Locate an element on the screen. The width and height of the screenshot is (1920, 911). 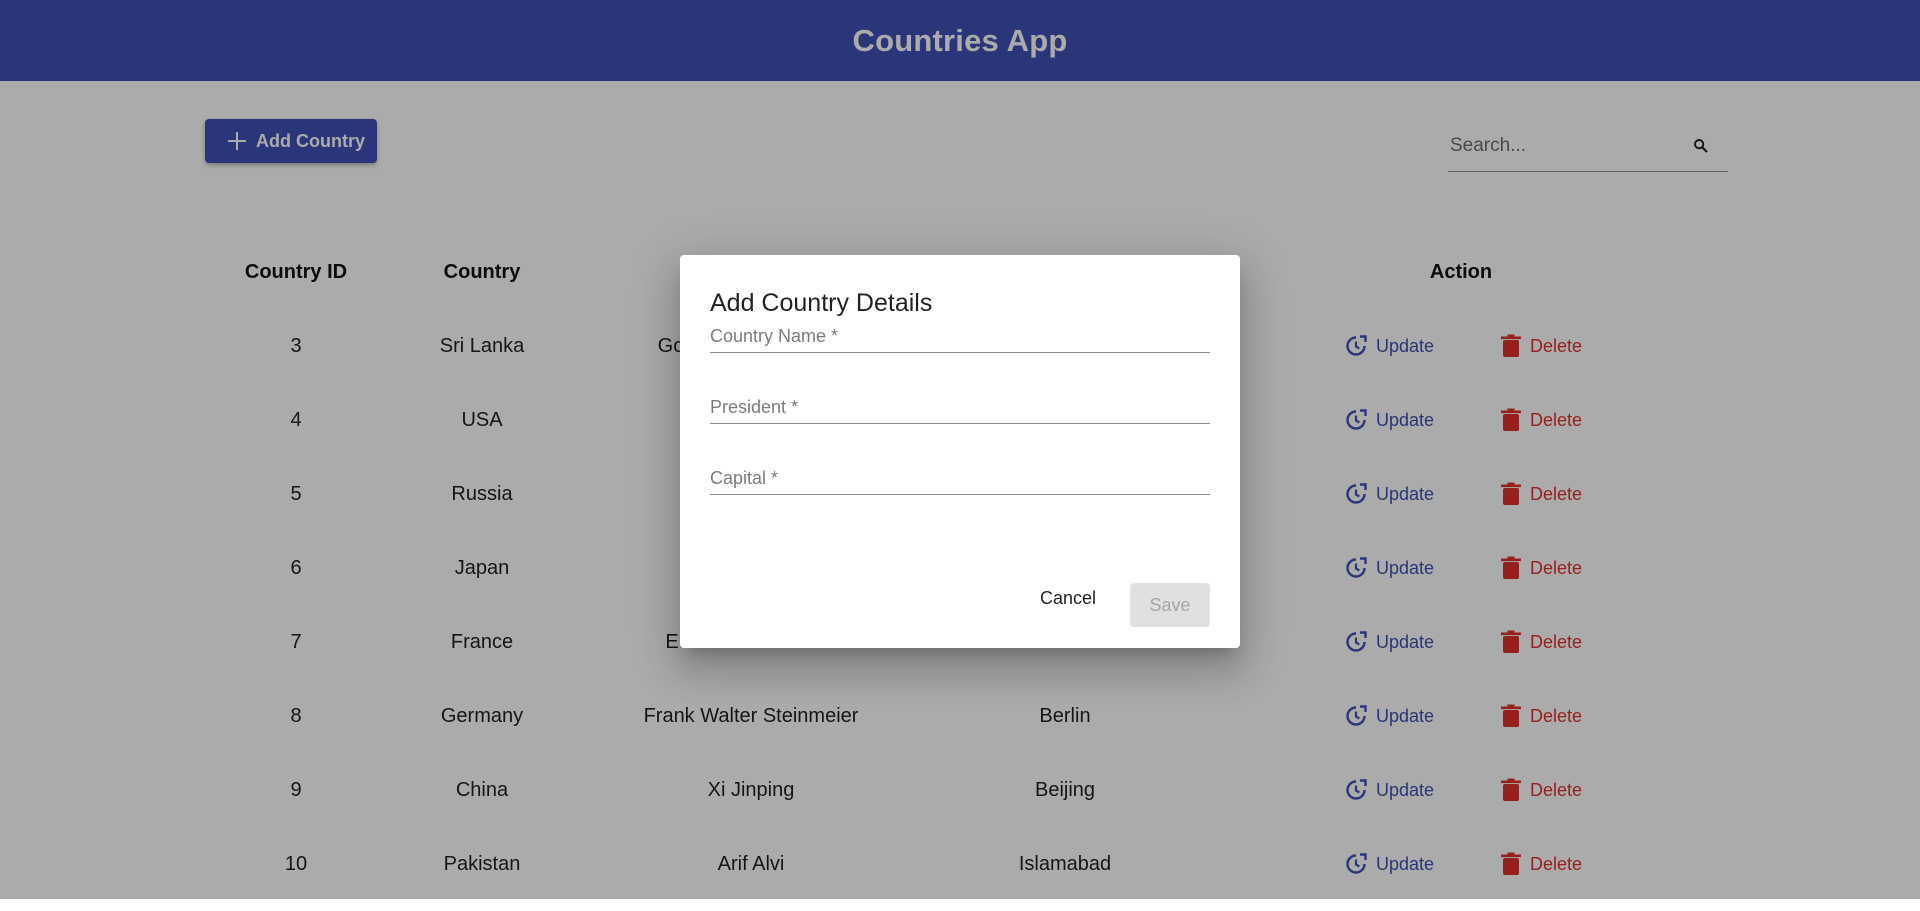
capital-field: Capital * is located at coordinates (960, 475).